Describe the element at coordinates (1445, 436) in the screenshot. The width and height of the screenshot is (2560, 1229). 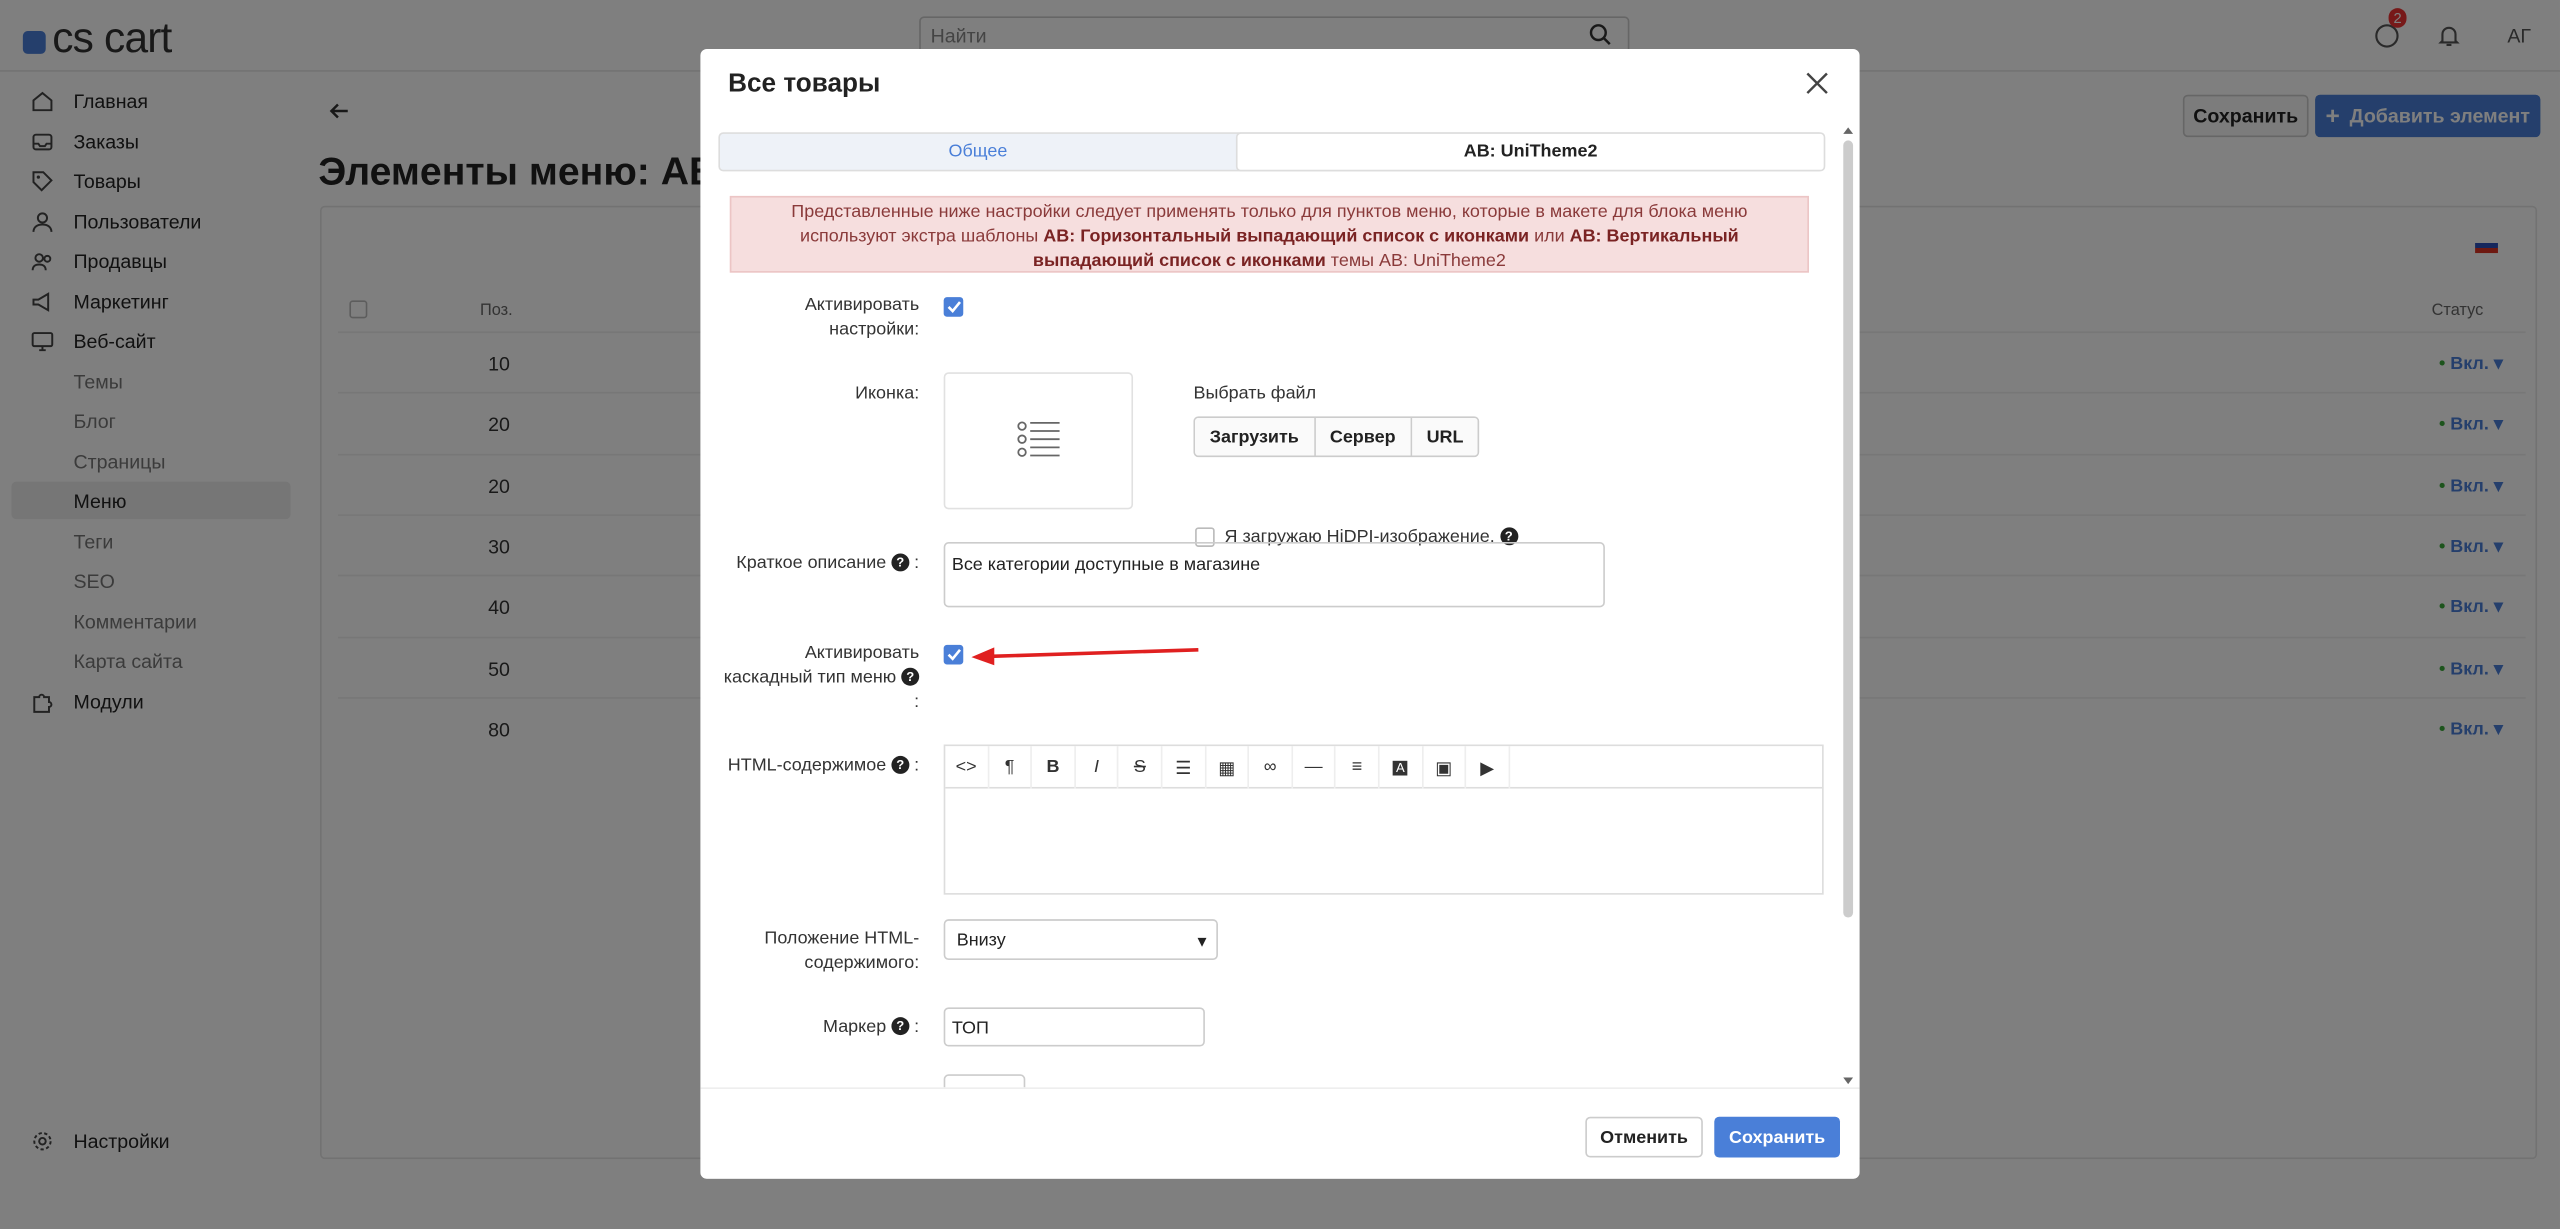
I see `upload-url-button: URL` at that location.